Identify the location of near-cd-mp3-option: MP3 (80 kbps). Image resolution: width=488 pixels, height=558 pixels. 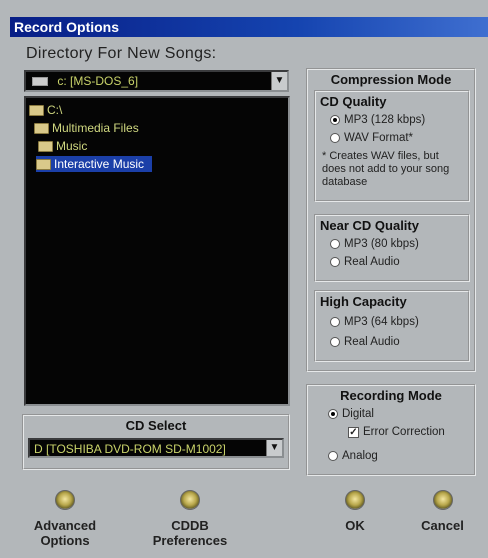
(374, 244).